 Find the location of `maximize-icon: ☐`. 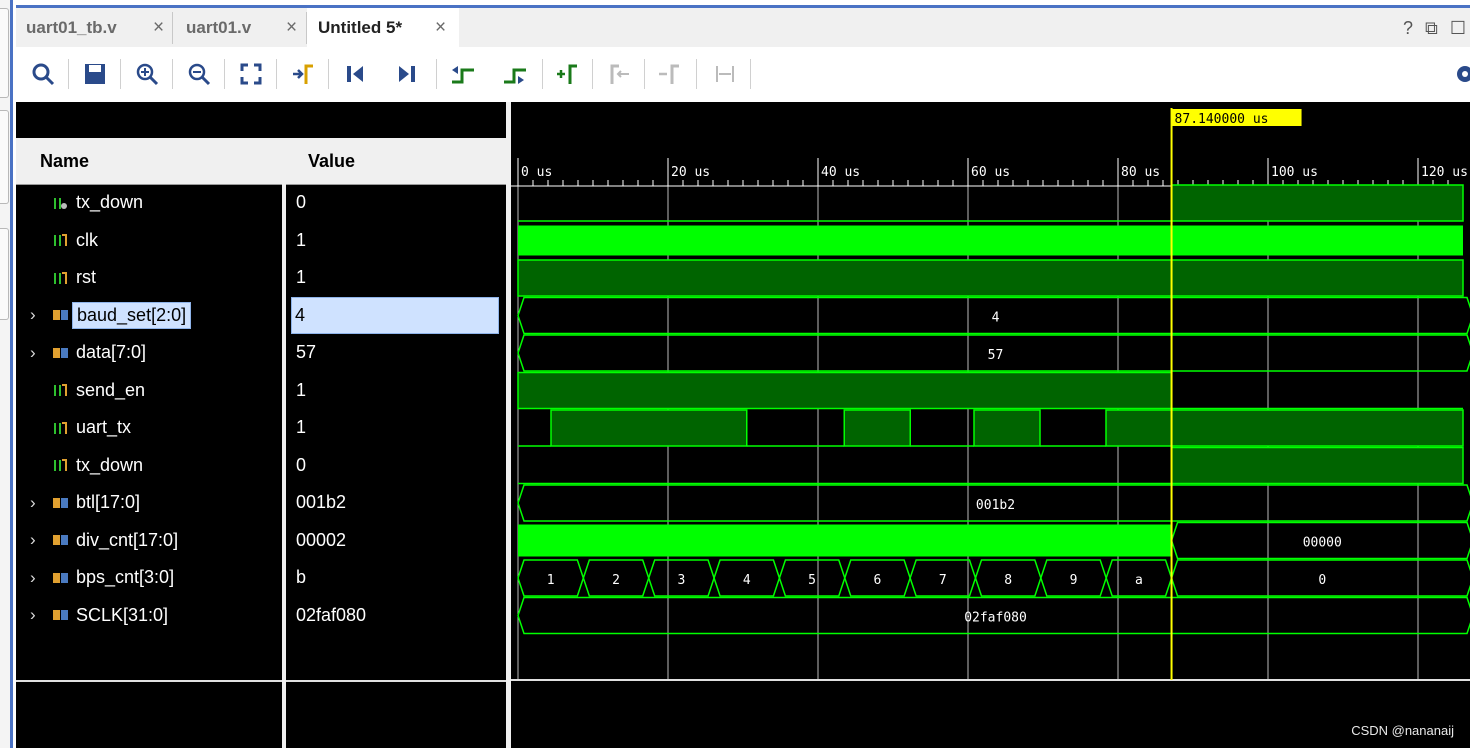

maximize-icon: ☐ is located at coordinates (1458, 28).